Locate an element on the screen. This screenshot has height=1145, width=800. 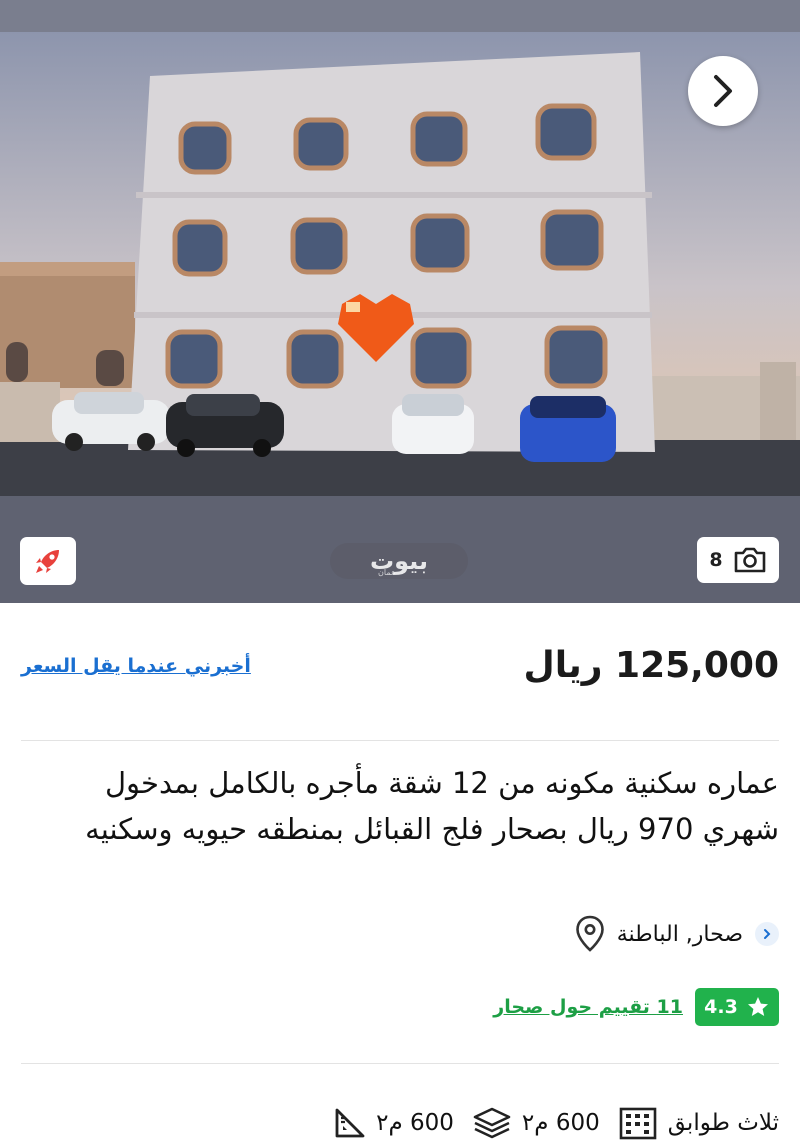
spec-land-area: 600 م٢ is located at coordinates (394, 1123).